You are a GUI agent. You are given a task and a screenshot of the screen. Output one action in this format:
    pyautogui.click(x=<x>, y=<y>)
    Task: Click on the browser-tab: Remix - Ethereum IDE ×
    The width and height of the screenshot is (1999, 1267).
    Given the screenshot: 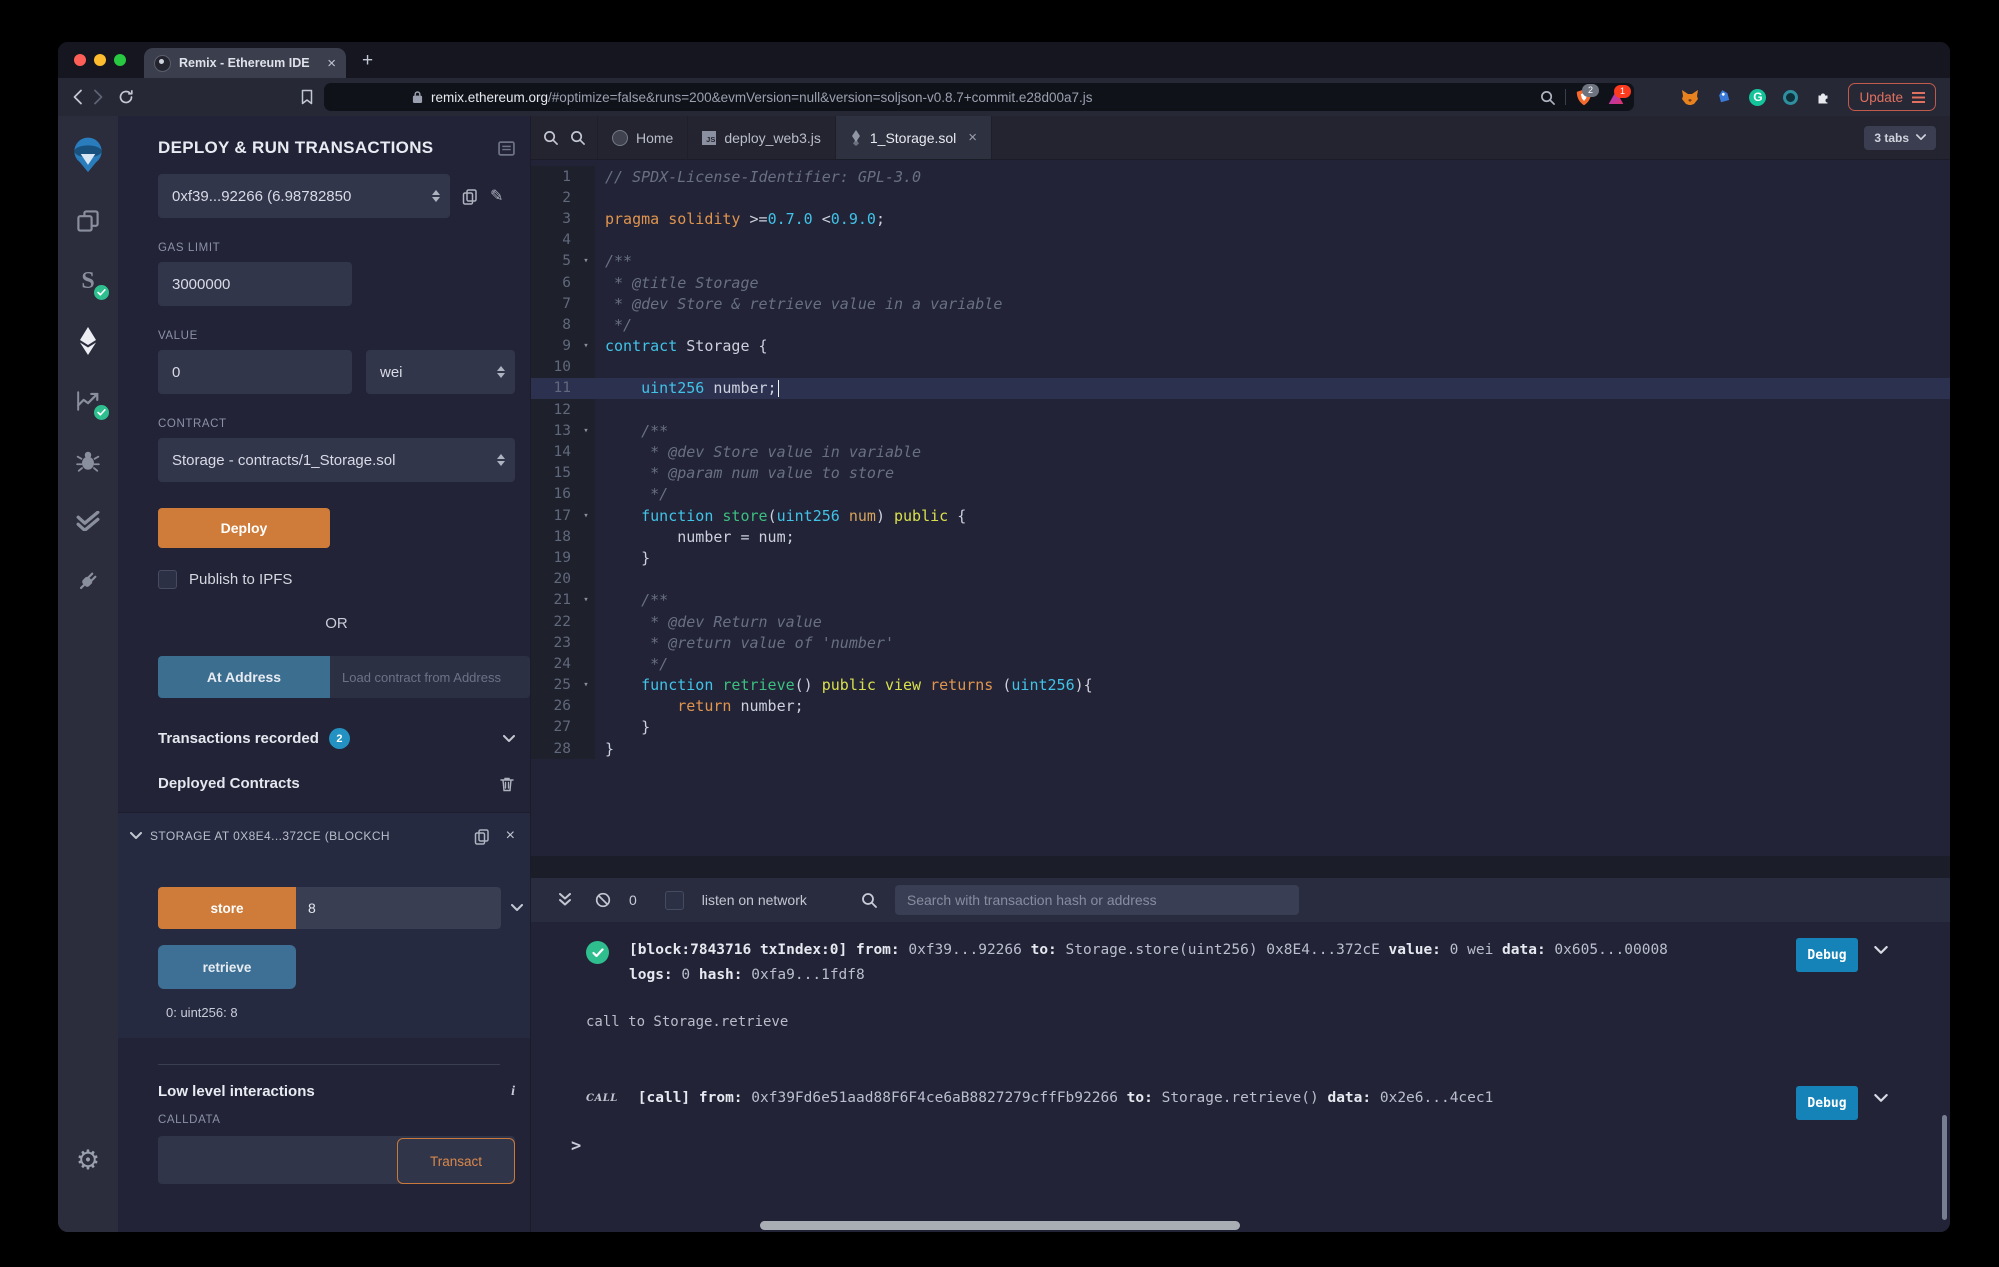 What is the action you would take?
    pyautogui.click(x=245, y=63)
    